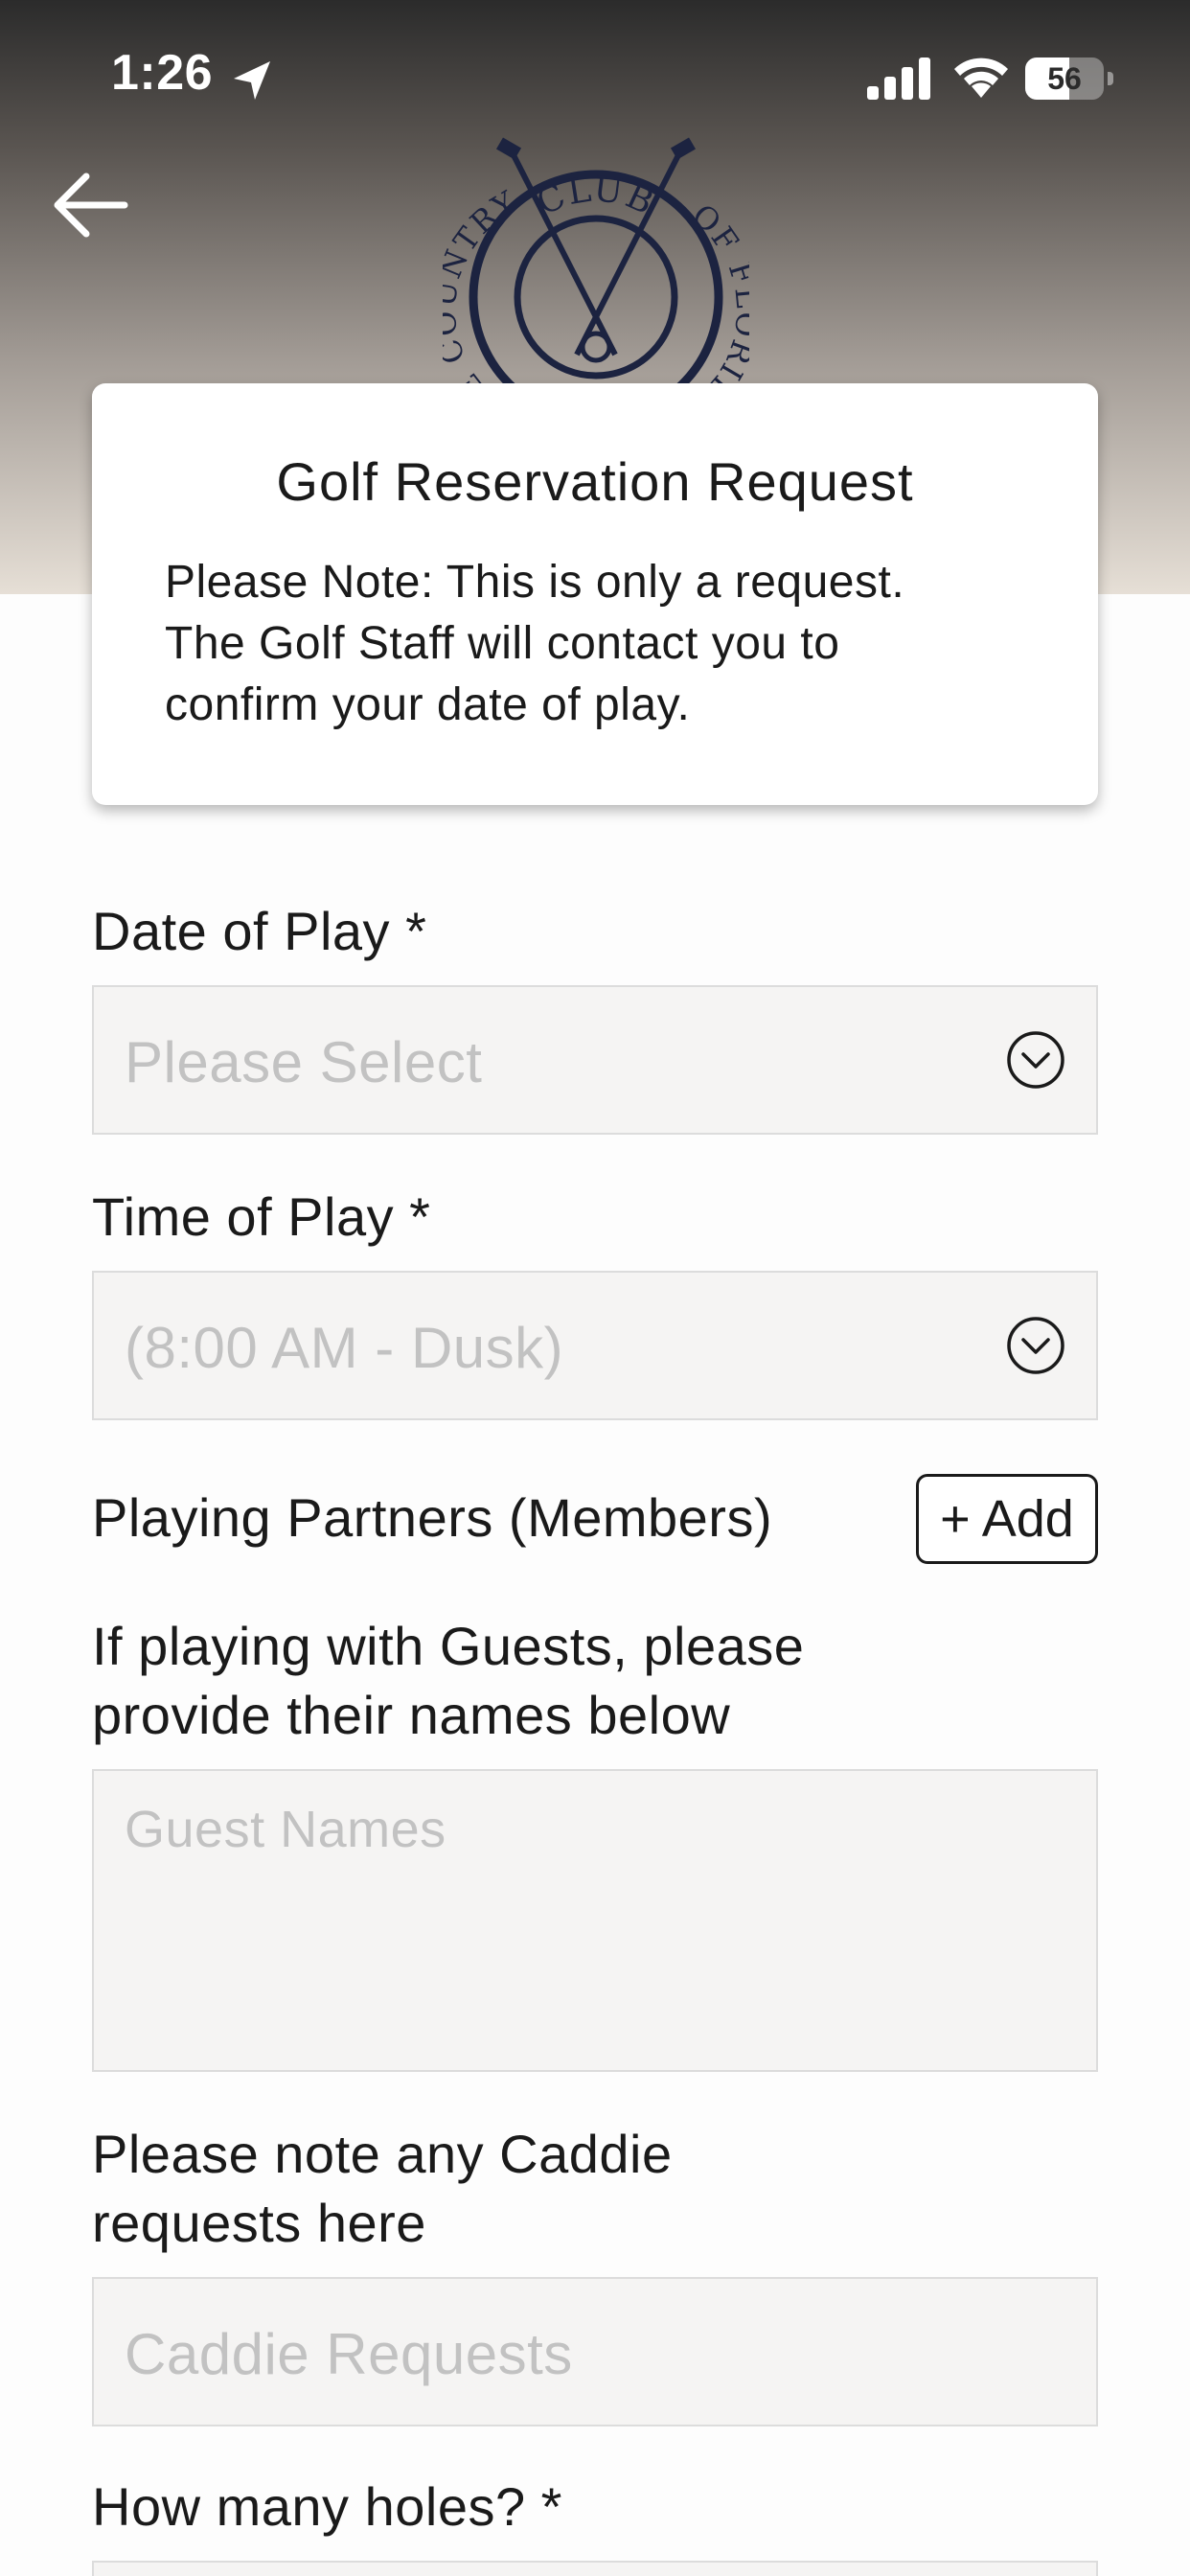  What do you see at coordinates (262, 1216) in the screenshot?
I see `time-of-play-label: Time of Play *` at bounding box center [262, 1216].